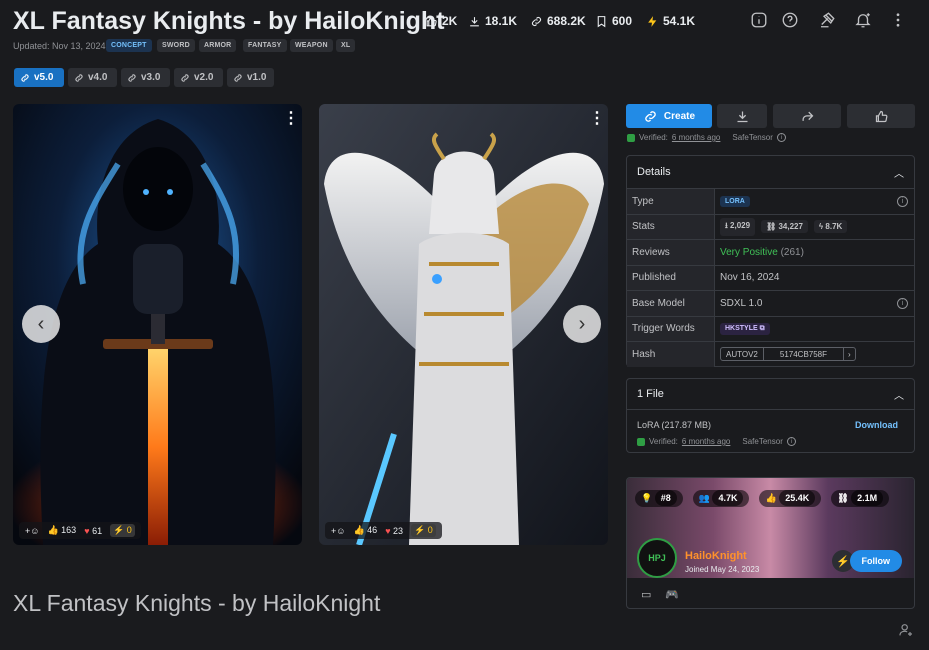 This screenshot has width=929, height=650. I want to click on download-button, so click(742, 116).